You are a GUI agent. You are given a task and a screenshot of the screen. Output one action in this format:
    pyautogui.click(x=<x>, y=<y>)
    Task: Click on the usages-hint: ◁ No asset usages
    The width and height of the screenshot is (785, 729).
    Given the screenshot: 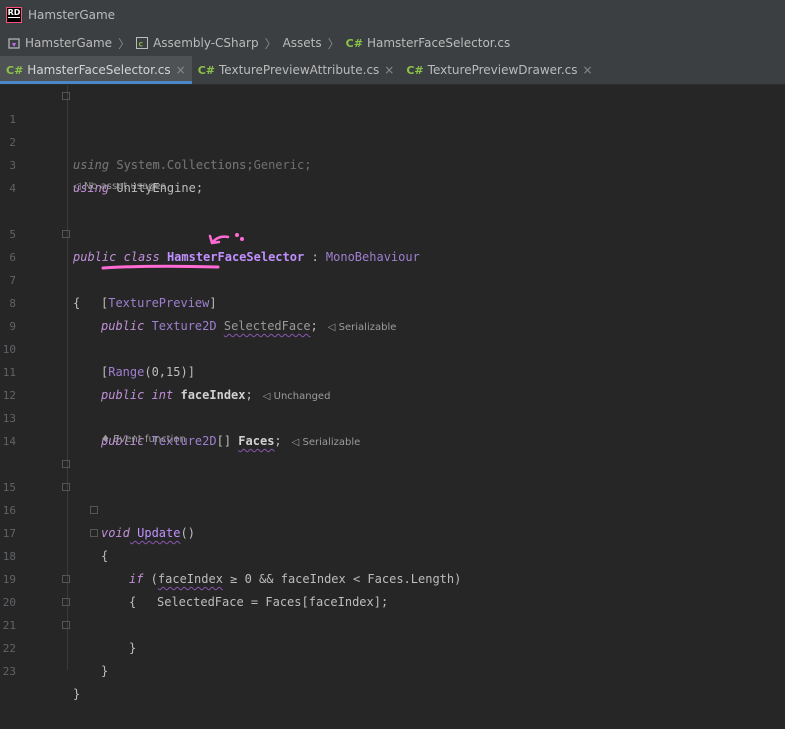 What is the action you would take?
    pyautogui.click(x=119, y=186)
    